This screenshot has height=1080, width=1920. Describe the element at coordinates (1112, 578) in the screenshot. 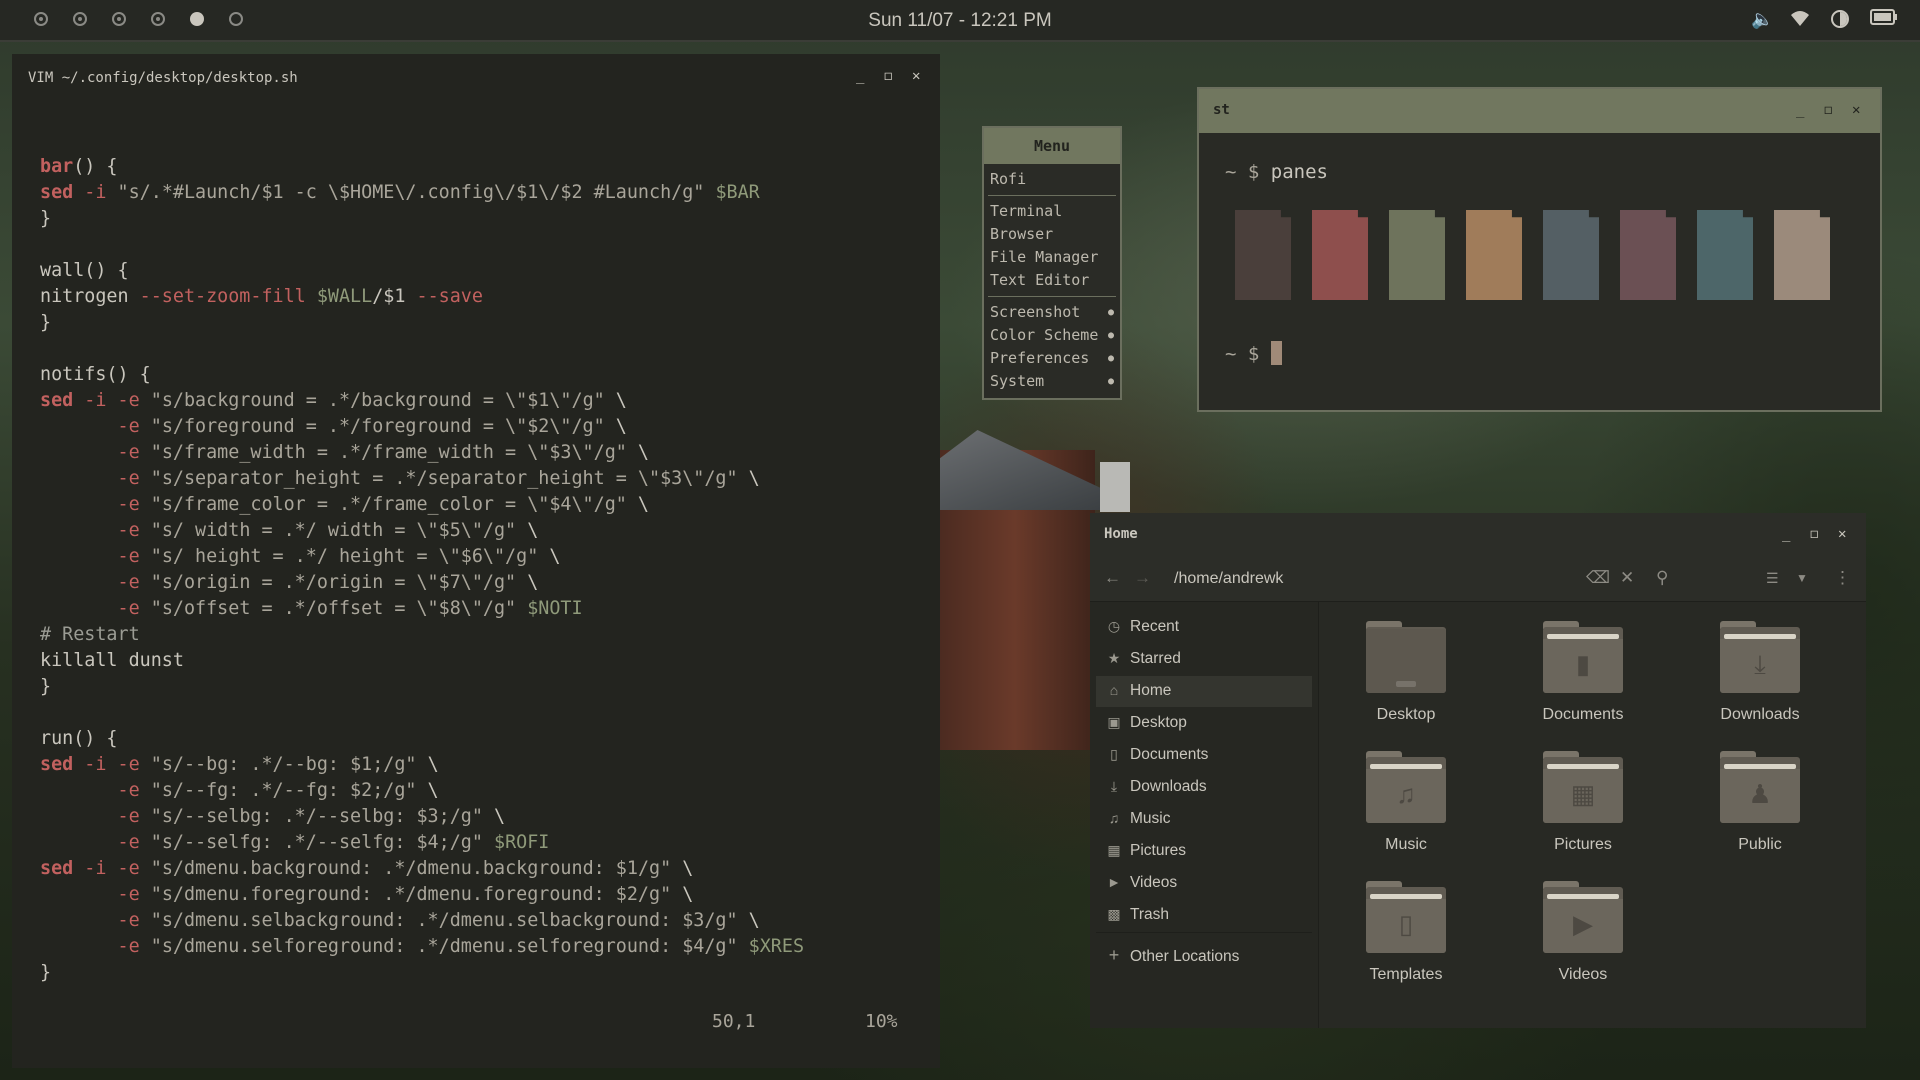

I see `back-arrow-icon: ←` at that location.